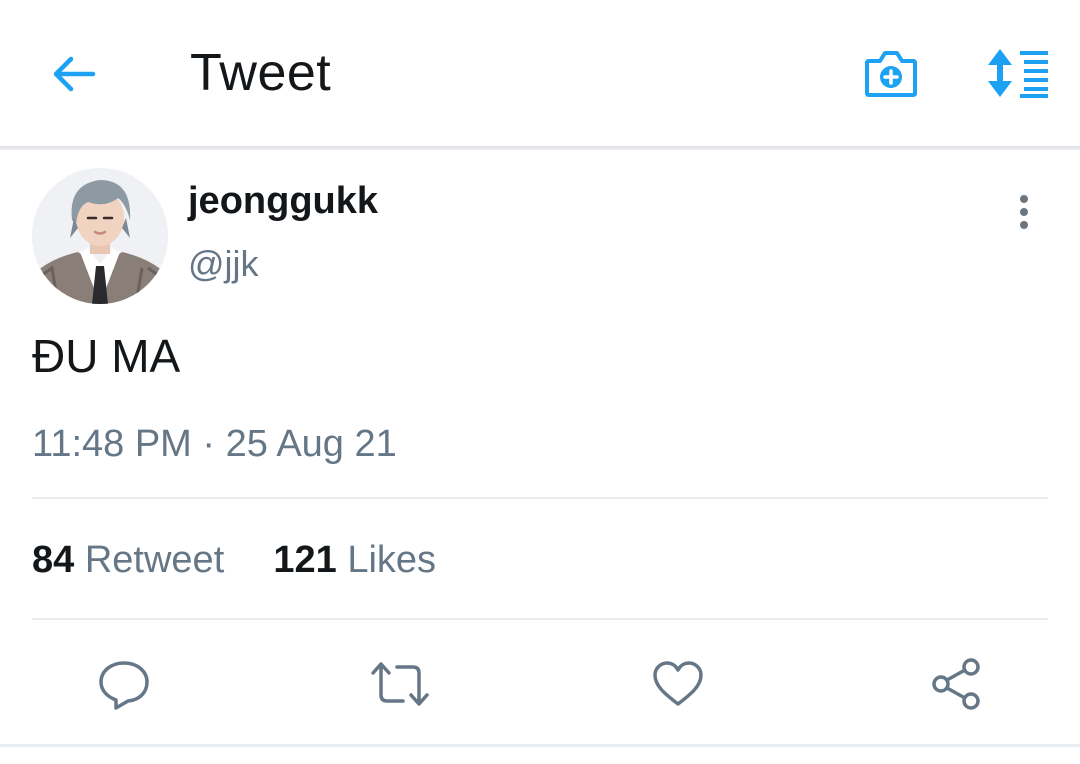  Describe the element at coordinates (283, 201) in the screenshot. I see `display-name: jeonggukk` at that location.